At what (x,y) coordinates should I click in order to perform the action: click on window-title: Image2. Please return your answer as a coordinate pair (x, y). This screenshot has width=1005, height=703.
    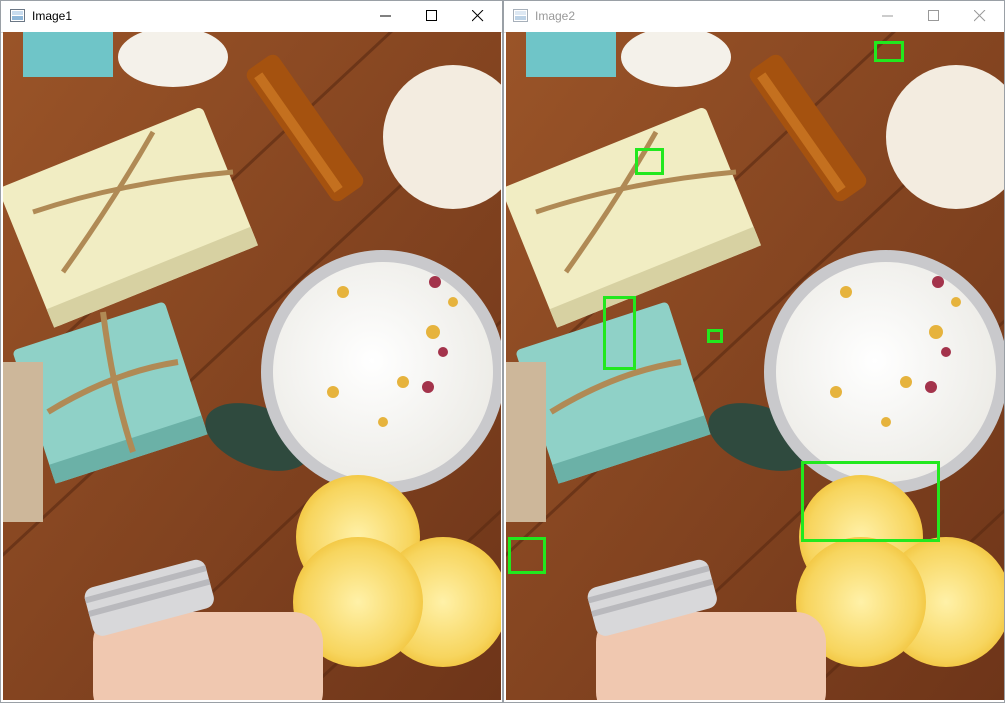
    Looking at the image, I should click on (555, 16).